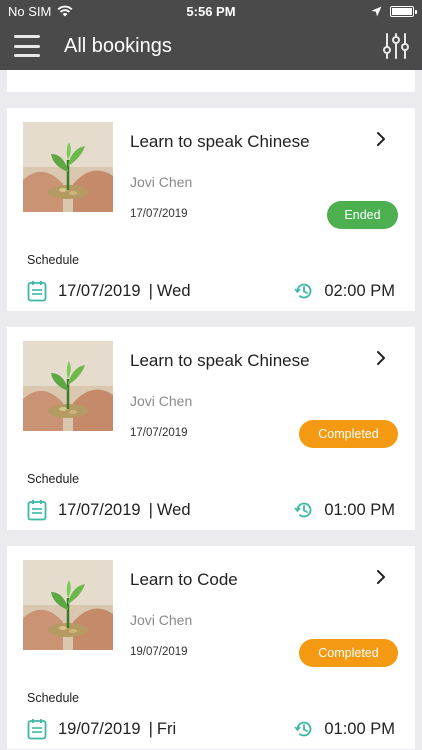 Image resolution: width=422 pixels, height=750 pixels. Describe the element at coordinates (99, 728) in the screenshot. I see `schedule-date: 19/07/2019` at that location.